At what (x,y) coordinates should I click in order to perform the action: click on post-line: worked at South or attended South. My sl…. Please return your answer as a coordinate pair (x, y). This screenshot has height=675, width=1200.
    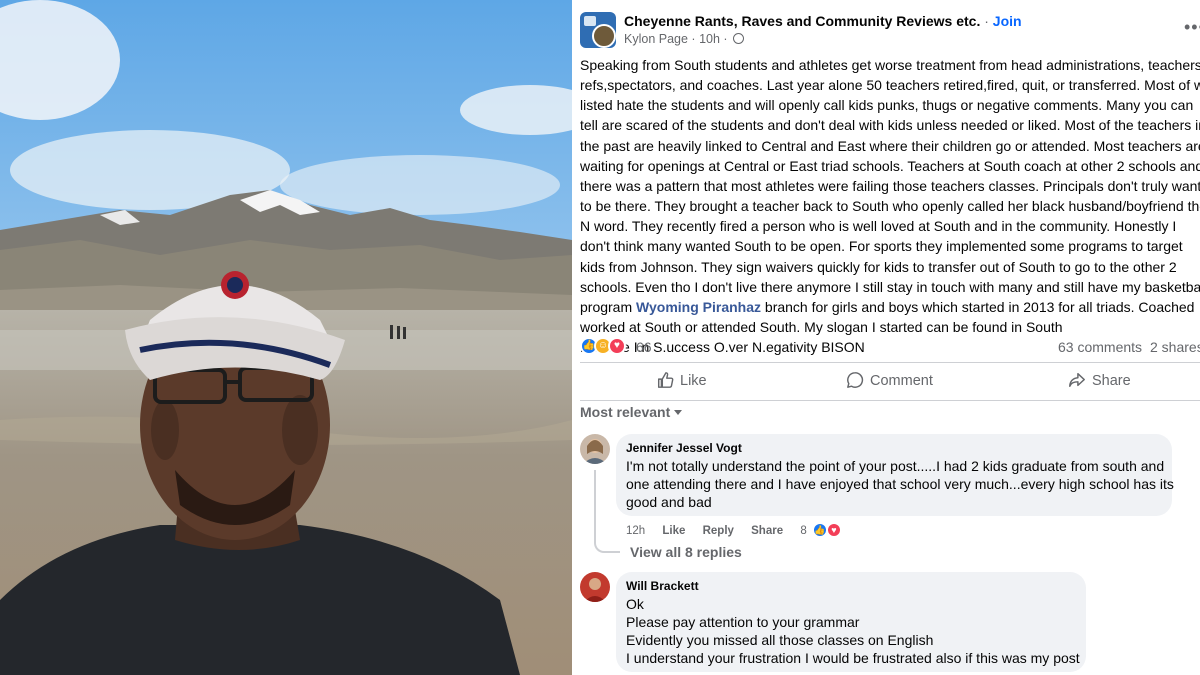
    Looking at the image, I should click on (821, 327).